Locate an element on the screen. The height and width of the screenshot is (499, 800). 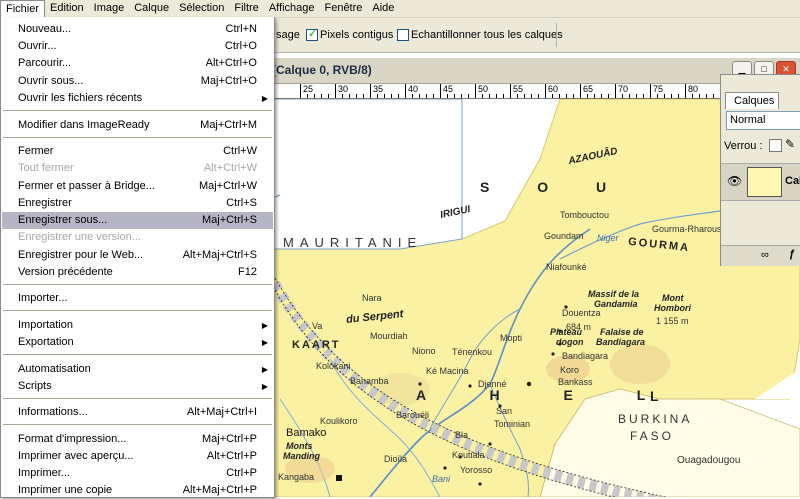
ruler-number: 80 is located at coordinates (693, 89).